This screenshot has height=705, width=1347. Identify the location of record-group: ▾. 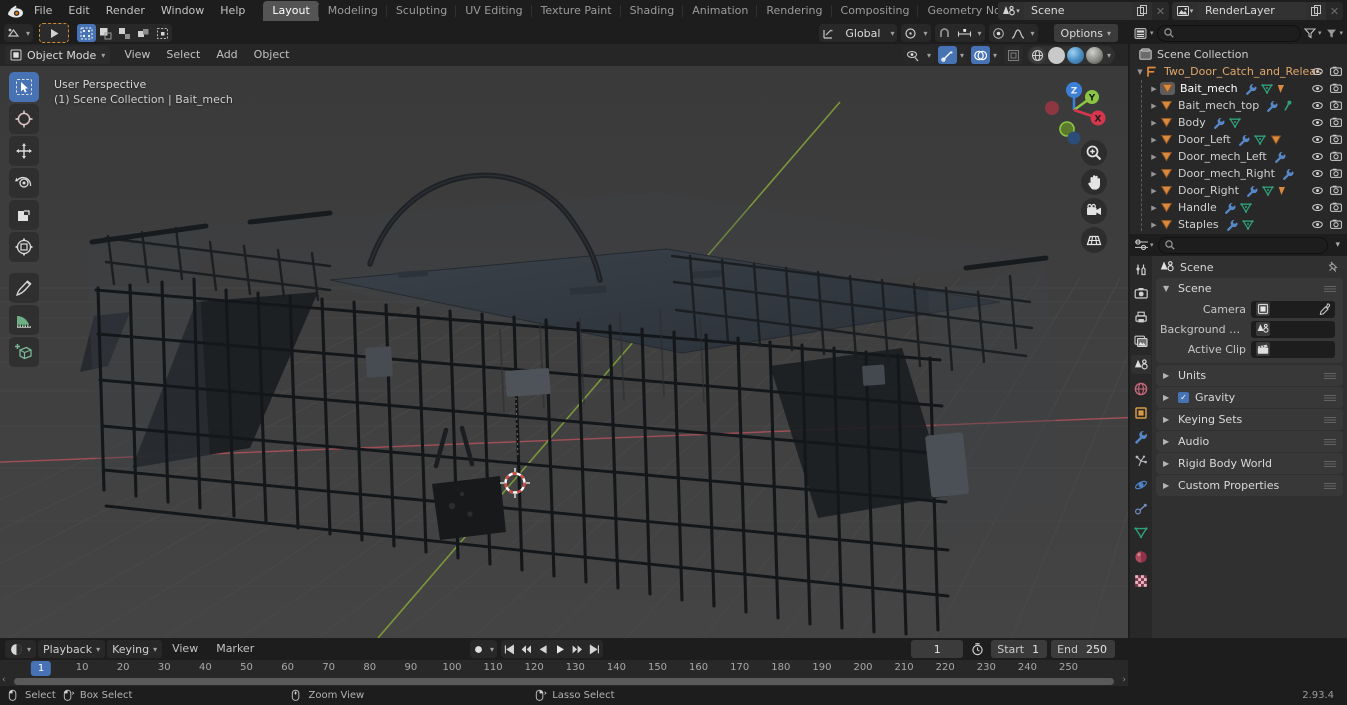
(484, 649).